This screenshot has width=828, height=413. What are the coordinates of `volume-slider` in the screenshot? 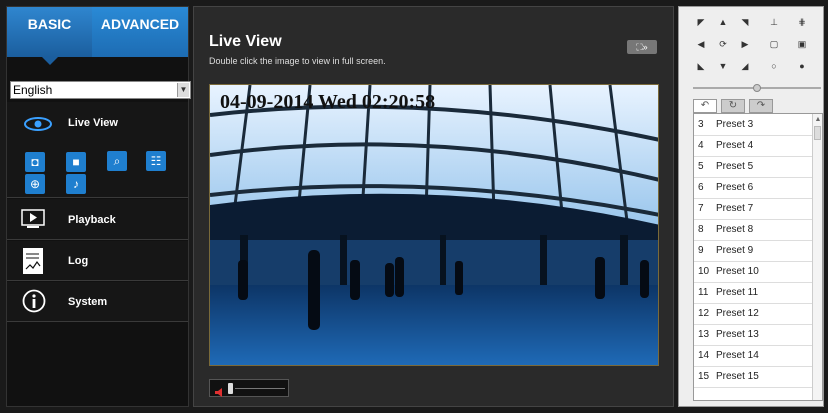 It's located at (249, 388).